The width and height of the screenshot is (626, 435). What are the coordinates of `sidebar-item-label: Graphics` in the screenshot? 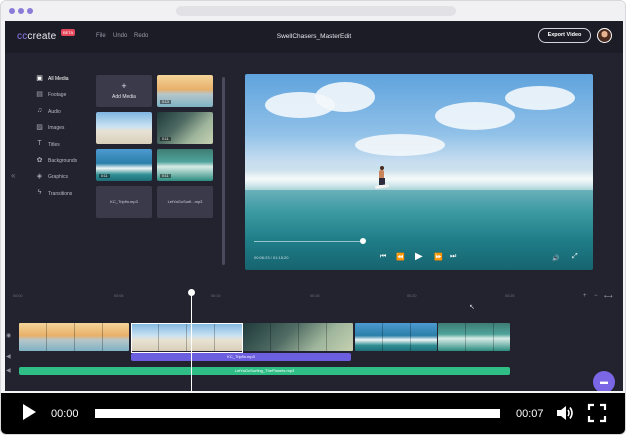 It's located at (58, 177).